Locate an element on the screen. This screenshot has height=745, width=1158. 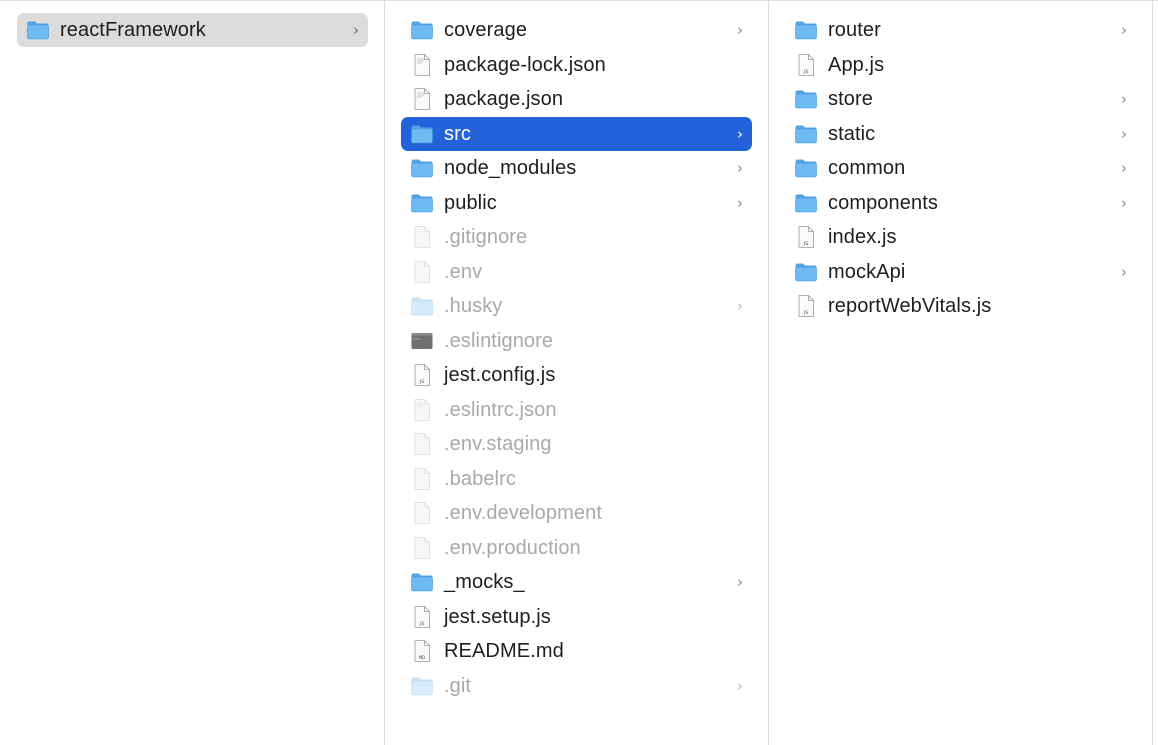
item-name: node_modules is located at coordinates (510, 168).